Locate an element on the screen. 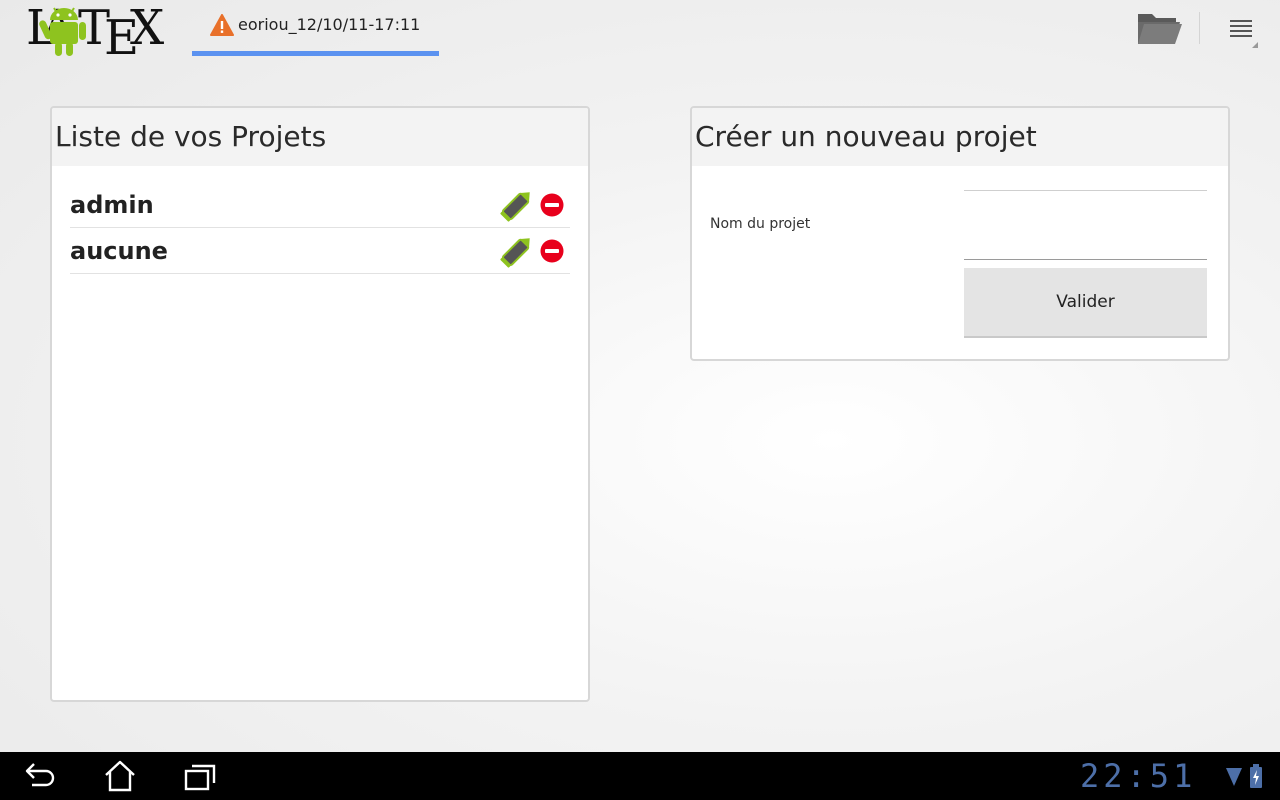  wifi-icon is located at coordinates (1234, 777).